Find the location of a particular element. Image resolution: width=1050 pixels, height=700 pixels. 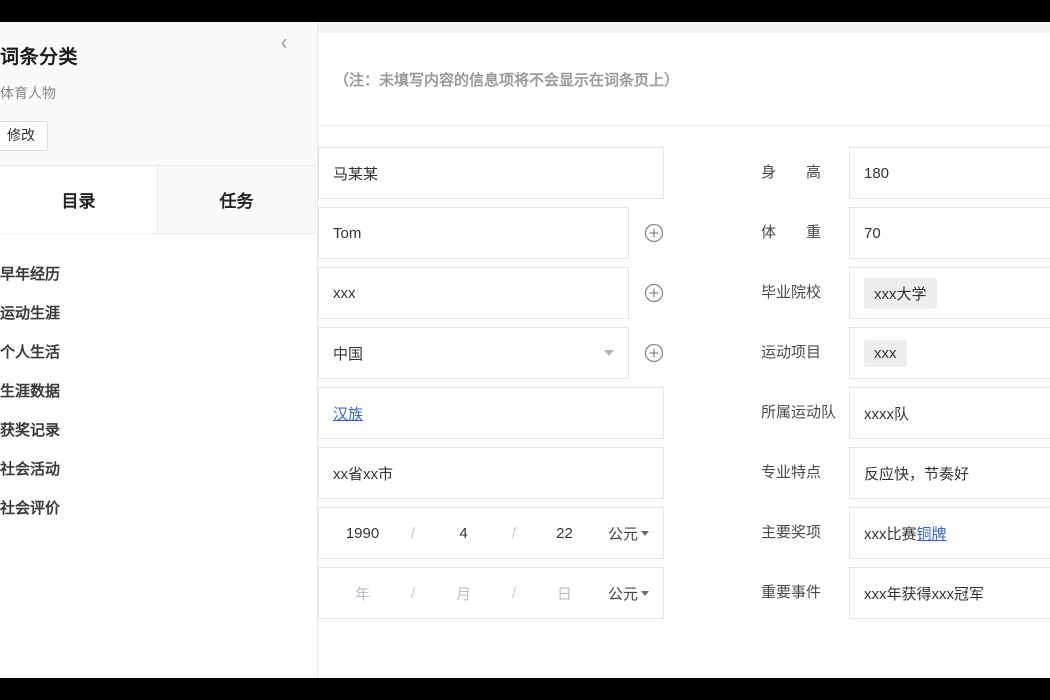

field-row-secondary-date: 年 / 月 / 日 公元 is located at coordinates (491, 593).